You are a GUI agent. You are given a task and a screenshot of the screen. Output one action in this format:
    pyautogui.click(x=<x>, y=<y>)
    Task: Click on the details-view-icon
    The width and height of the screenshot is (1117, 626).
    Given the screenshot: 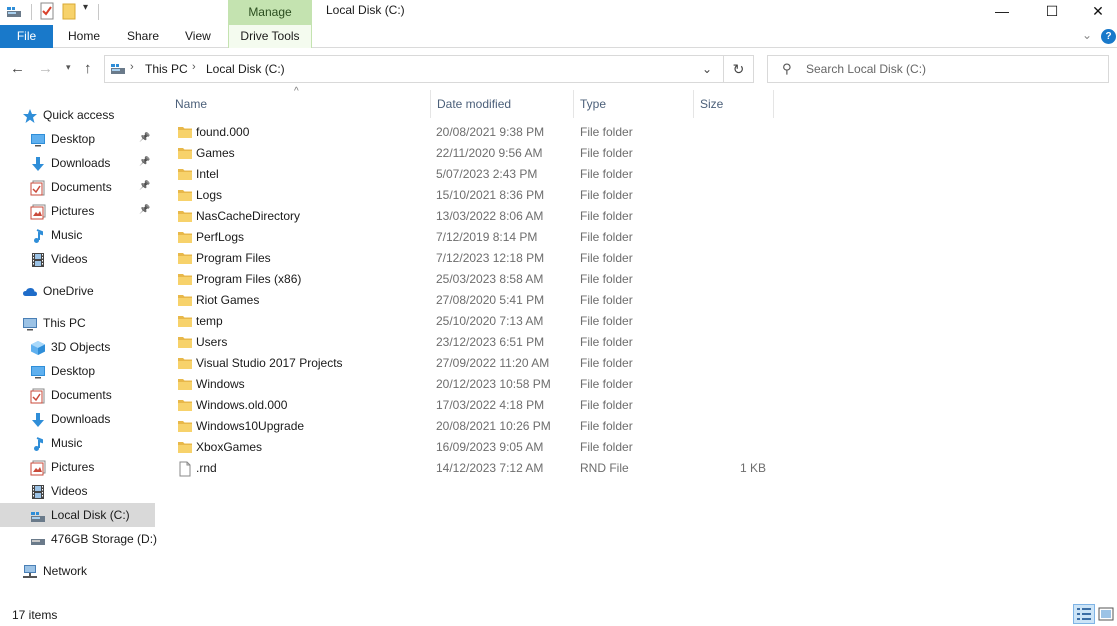 What is the action you would take?
    pyautogui.click(x=1084, y=614)
    